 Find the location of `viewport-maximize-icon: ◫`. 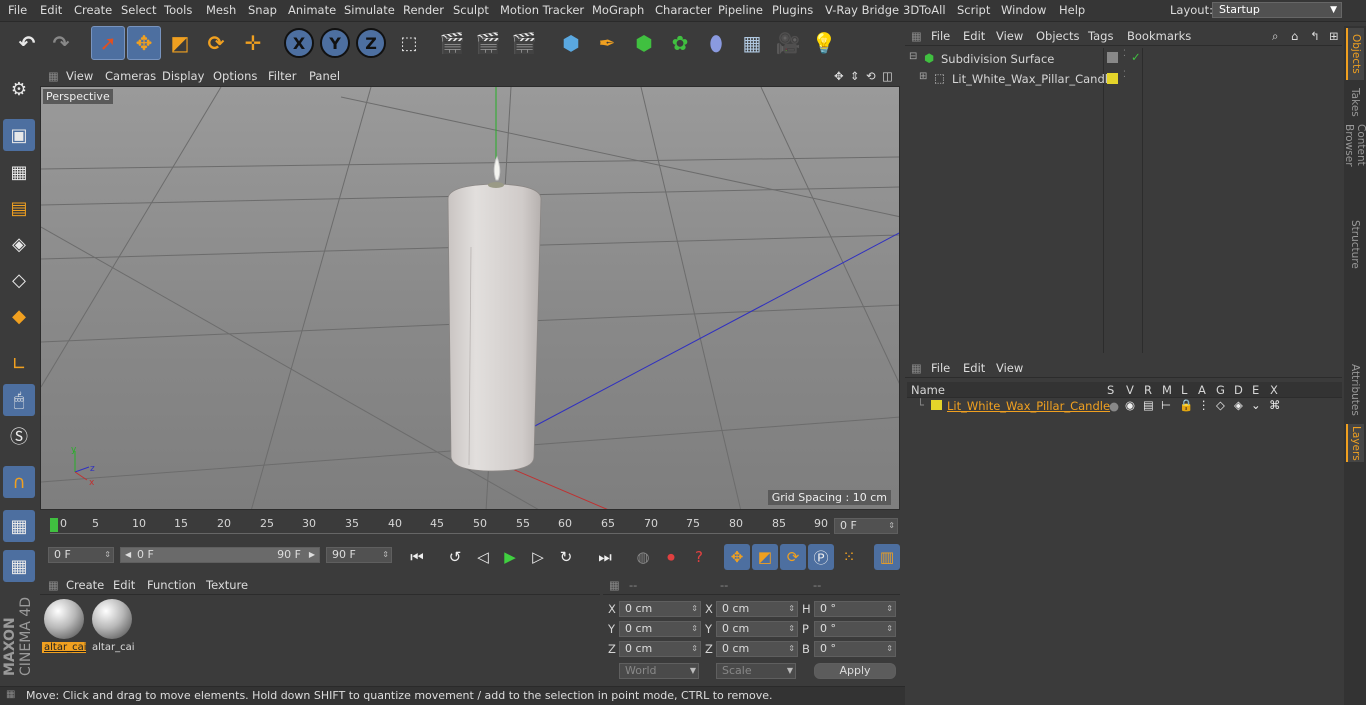

viewport-maximize-icon: ◫ is located at coordinates (887, 76).